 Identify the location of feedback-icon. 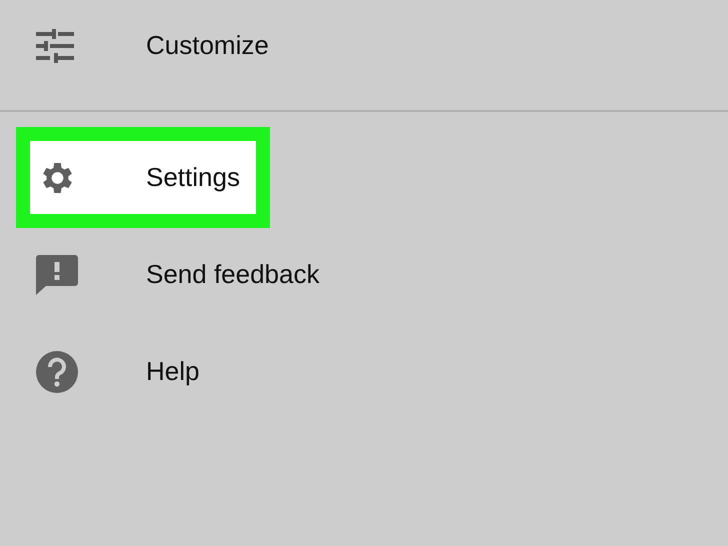
(57, 274).